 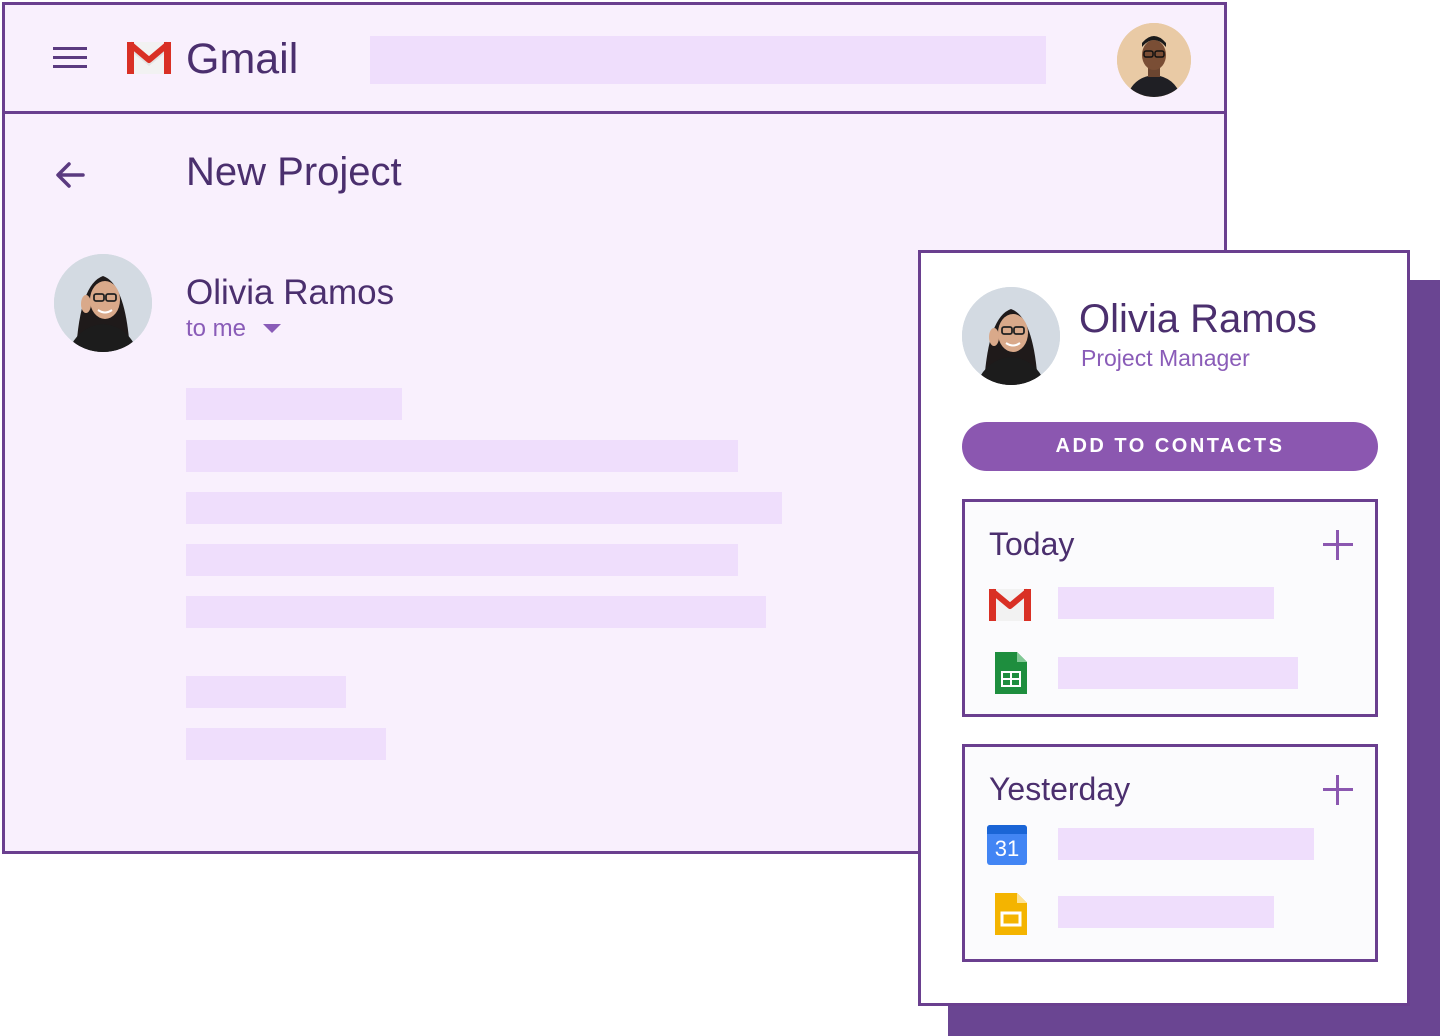 I want to click on contact-title: Project Manager, so click(x=1165, y=358).